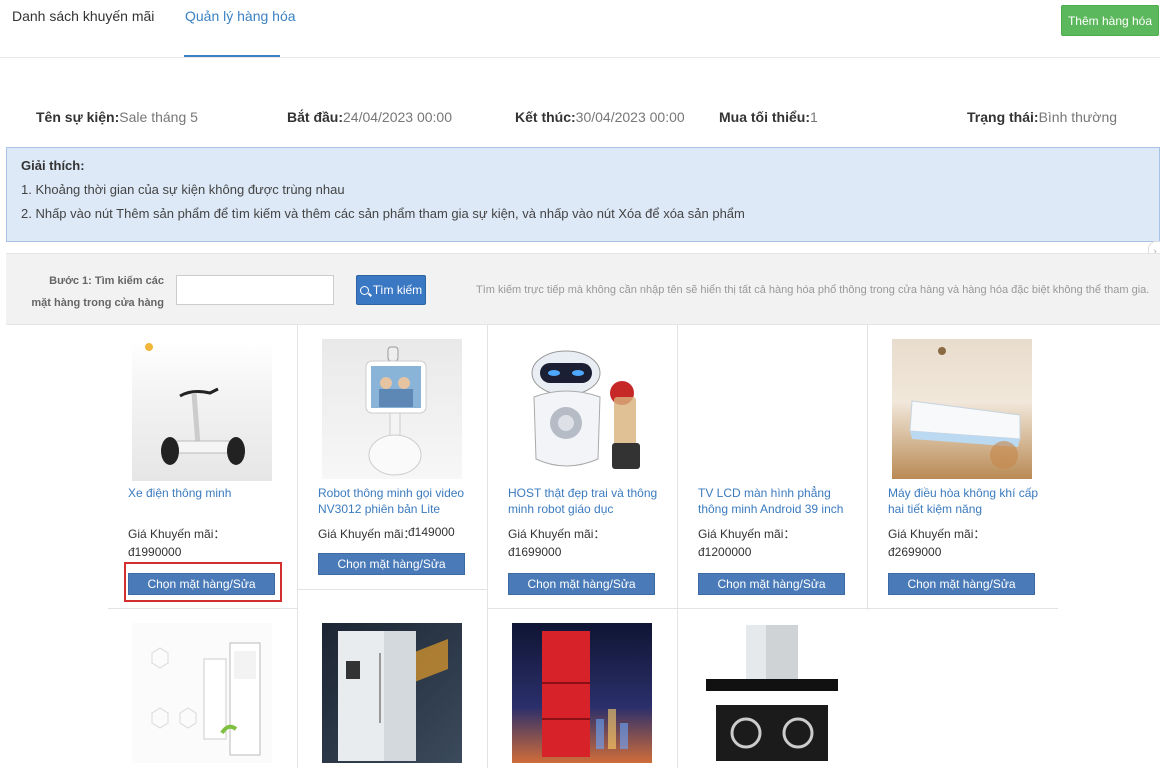 Image resolution: width=1160 pixels, height=768 pixels. What do you see at coordinates (772, 409) in the screenshot?
I see `tv-image` at bounding box center [772, 409].